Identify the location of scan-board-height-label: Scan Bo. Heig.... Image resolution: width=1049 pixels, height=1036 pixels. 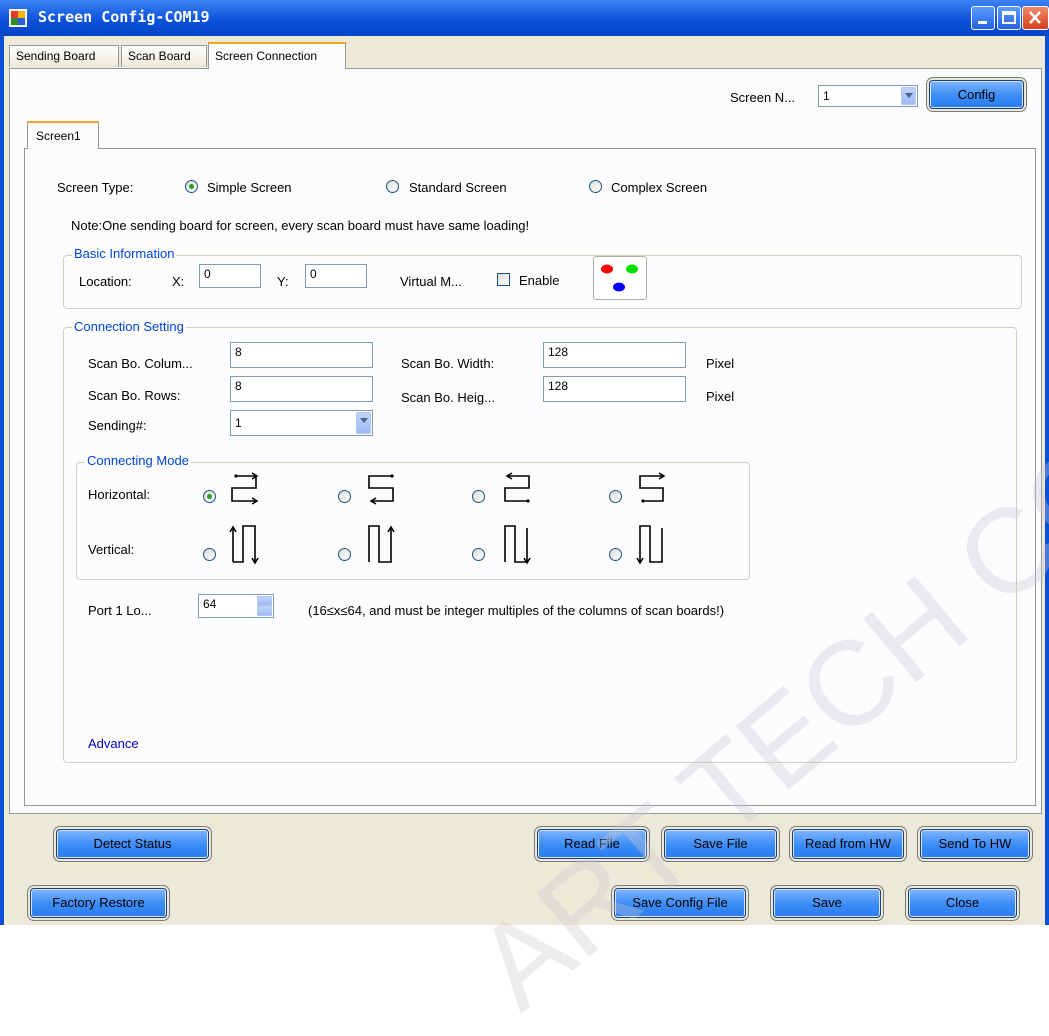
(448, 397).